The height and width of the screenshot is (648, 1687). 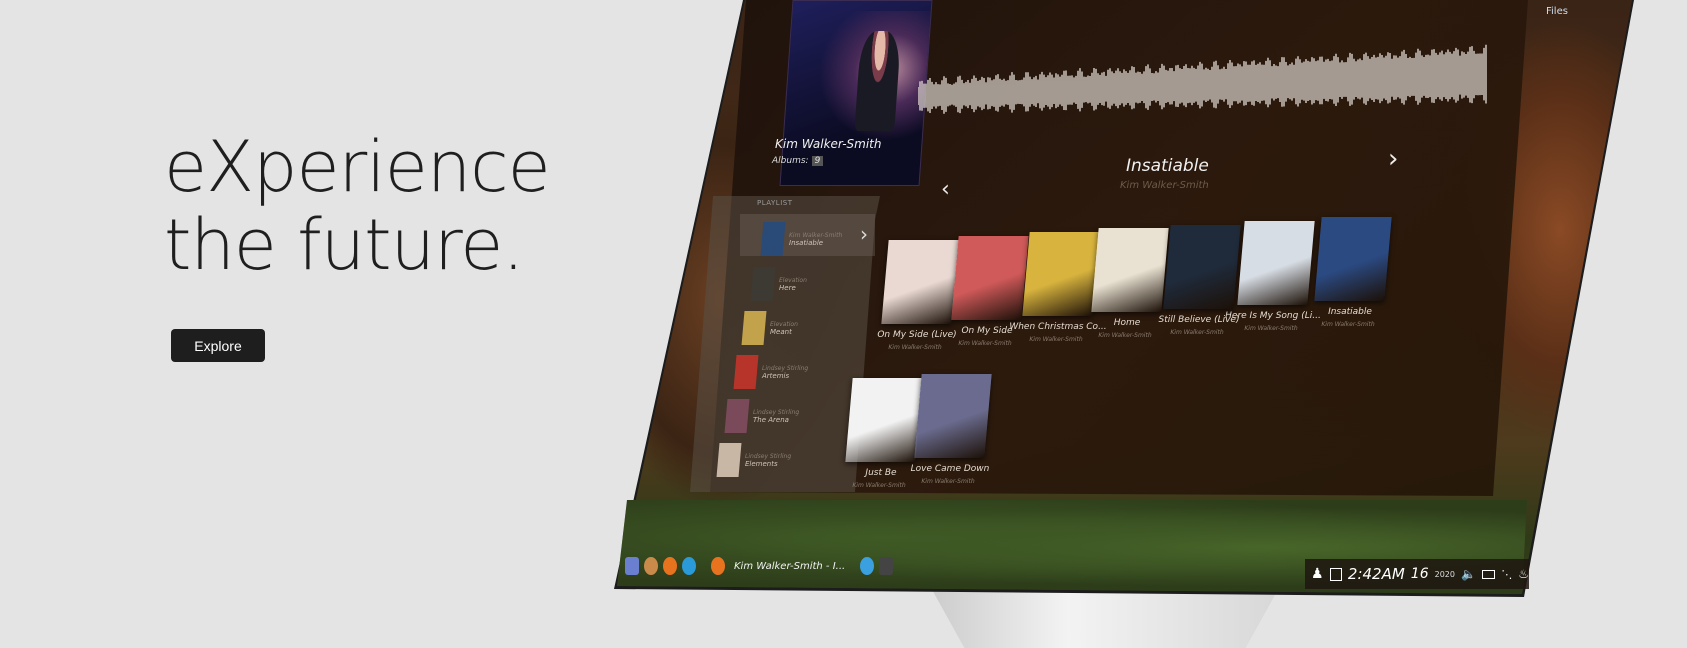 I want to click on bell-icon: ♨, so click(x=1523, y=574).